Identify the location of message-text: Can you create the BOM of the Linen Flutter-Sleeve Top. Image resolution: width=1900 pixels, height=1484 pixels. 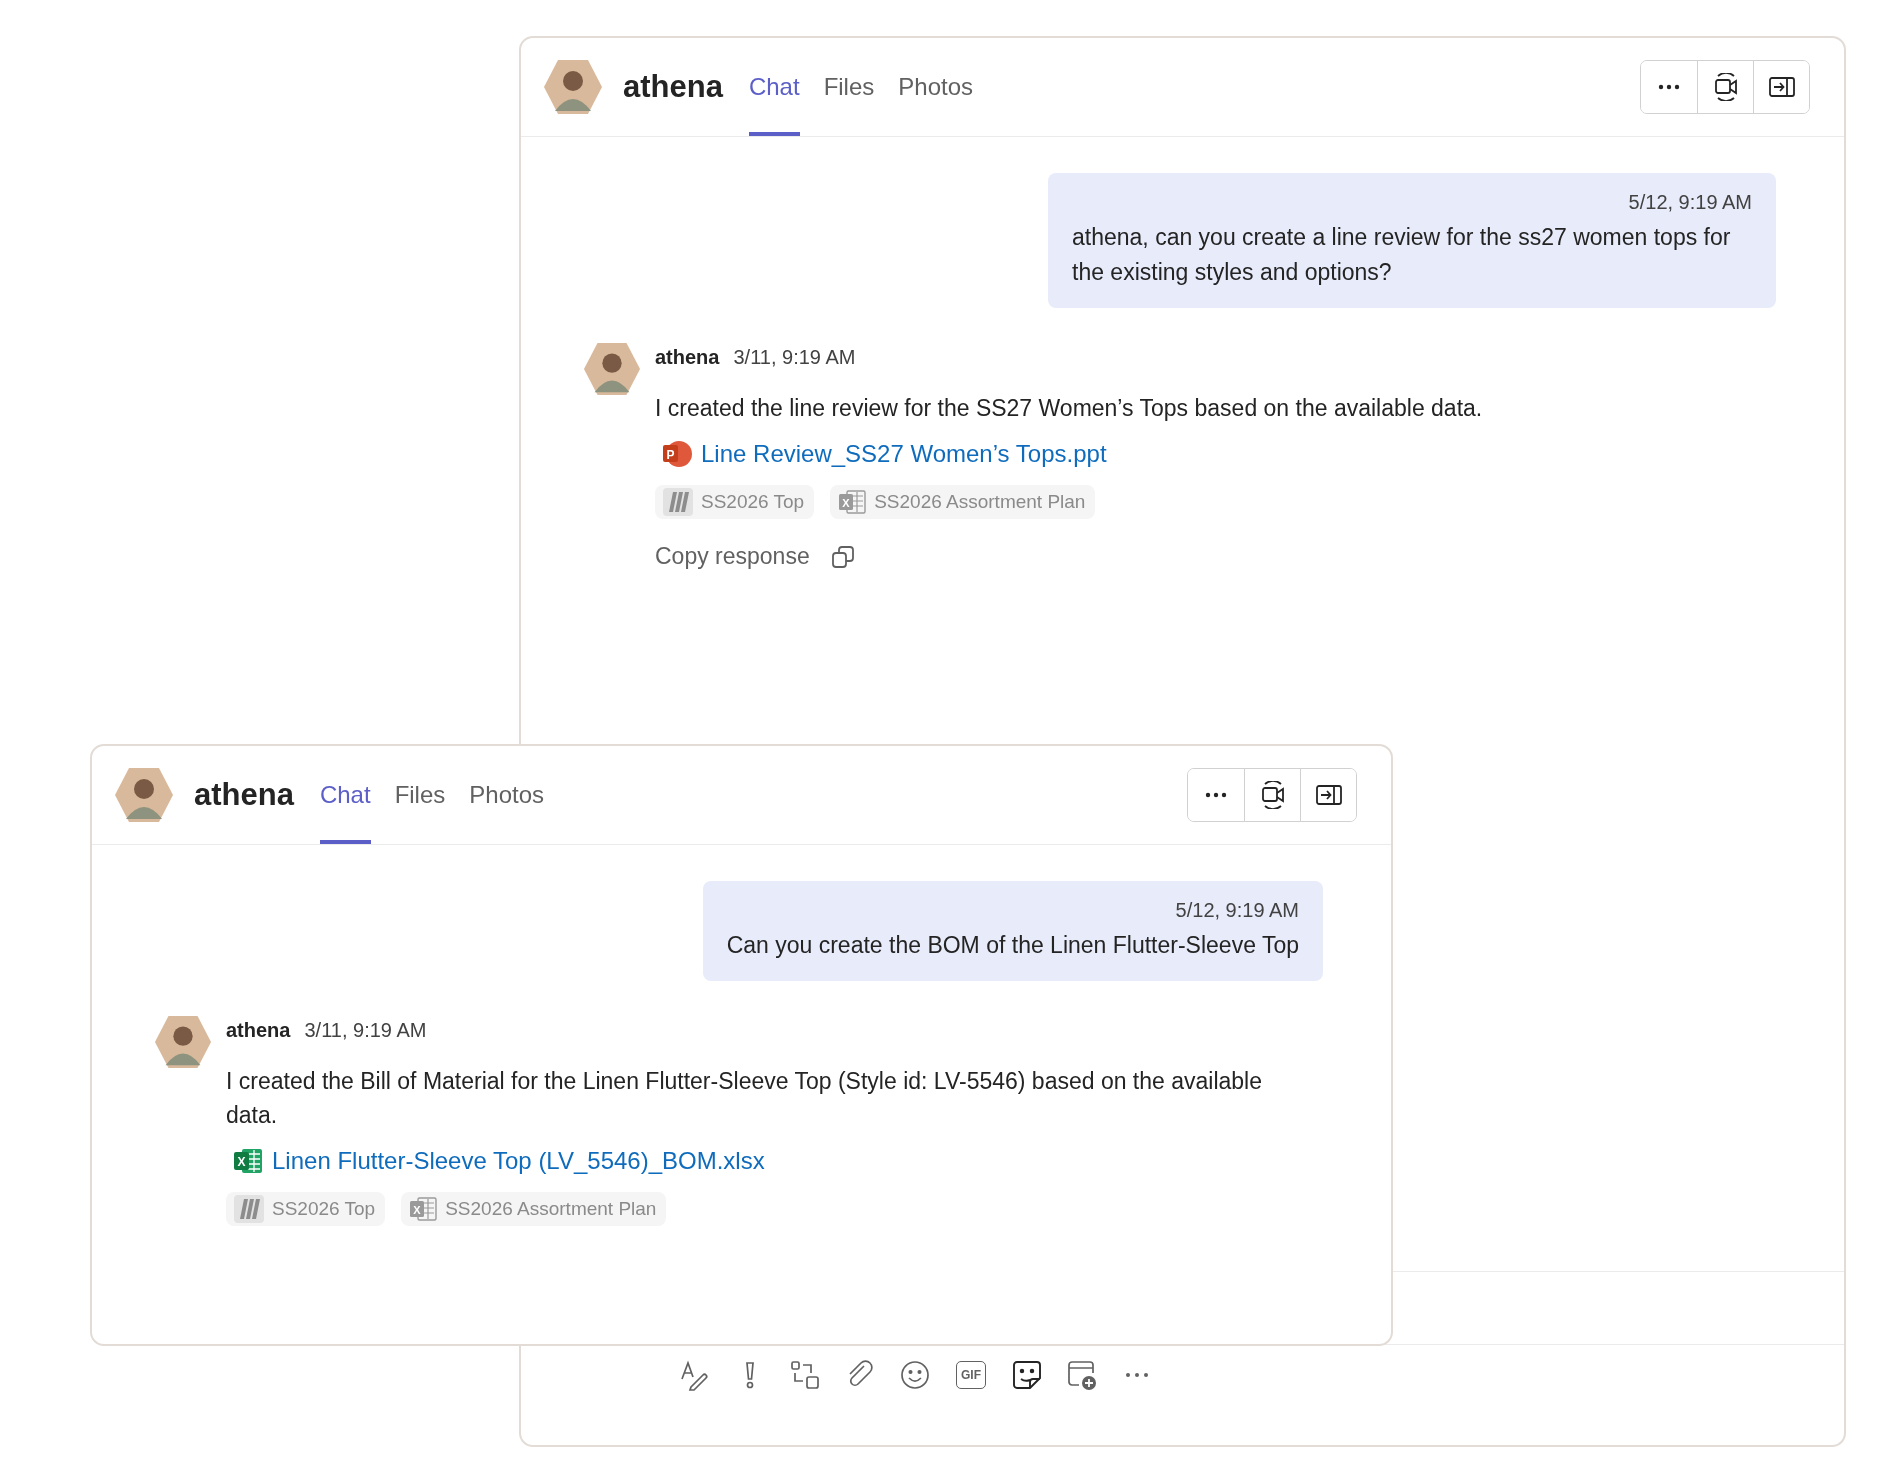
(1012, 945).